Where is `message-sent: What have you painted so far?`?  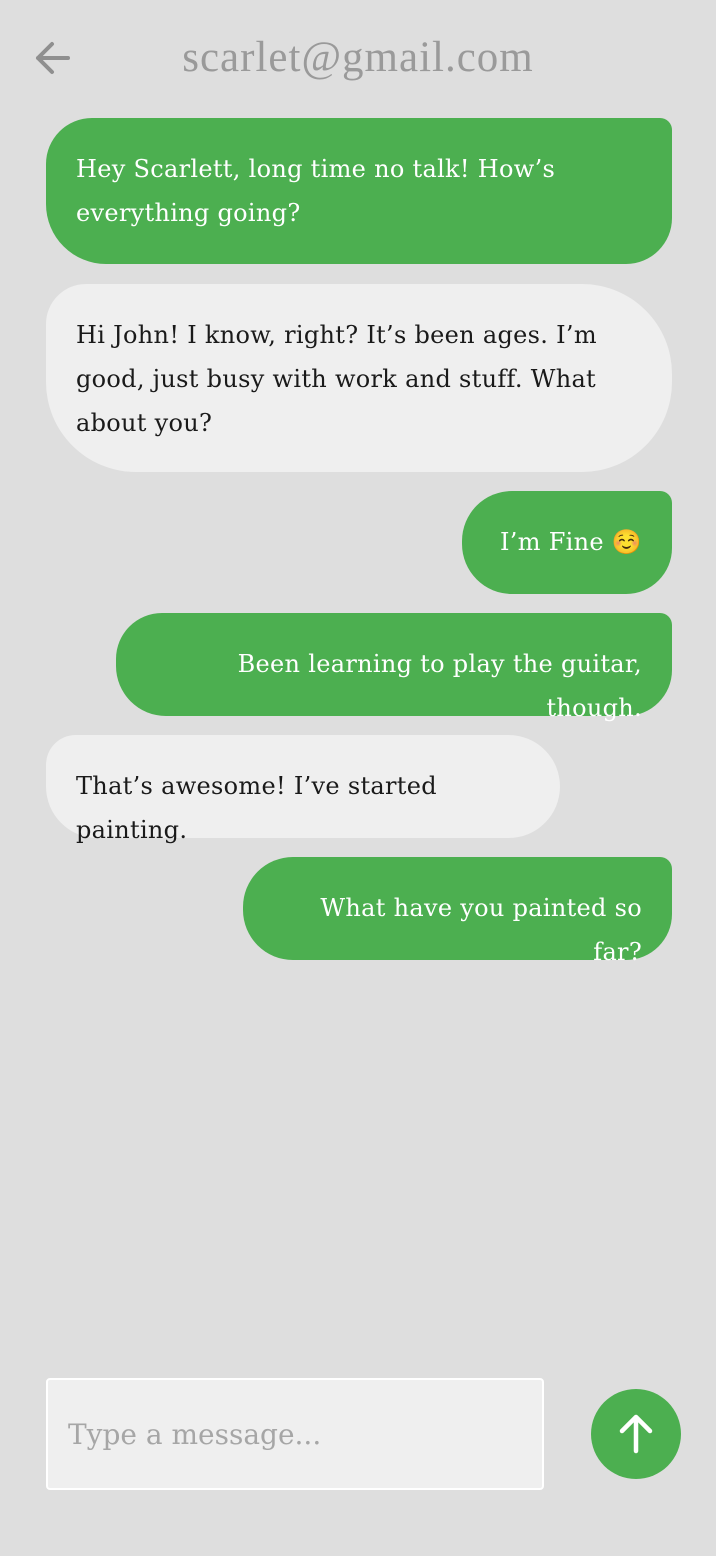
message-sent: What have you painted so far? is located at coordinates (457, 911).